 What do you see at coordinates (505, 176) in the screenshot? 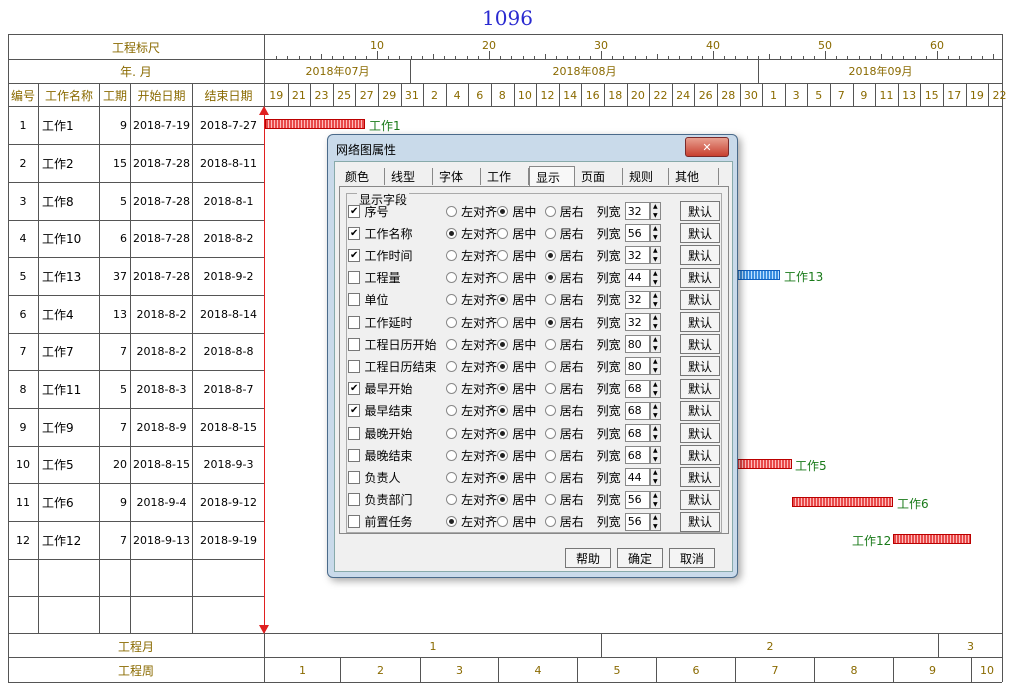
I see `tab-3: 工作` at bounding box center [505, 176].